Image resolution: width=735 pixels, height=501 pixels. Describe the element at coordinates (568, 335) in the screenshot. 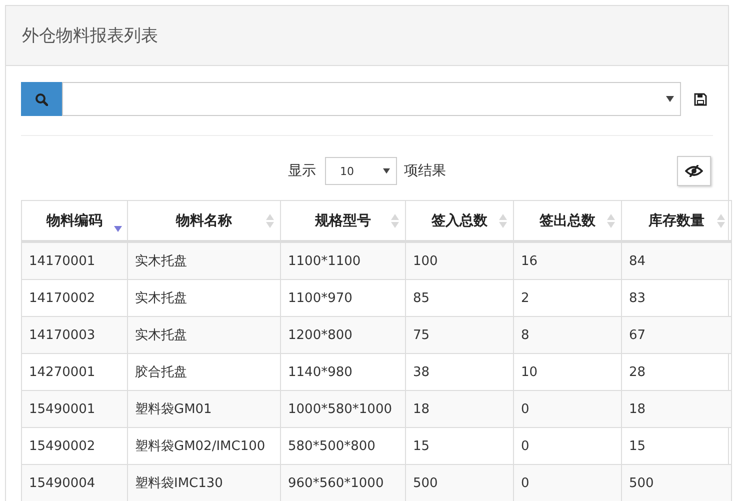

I see `table-cell: 8` at that location.